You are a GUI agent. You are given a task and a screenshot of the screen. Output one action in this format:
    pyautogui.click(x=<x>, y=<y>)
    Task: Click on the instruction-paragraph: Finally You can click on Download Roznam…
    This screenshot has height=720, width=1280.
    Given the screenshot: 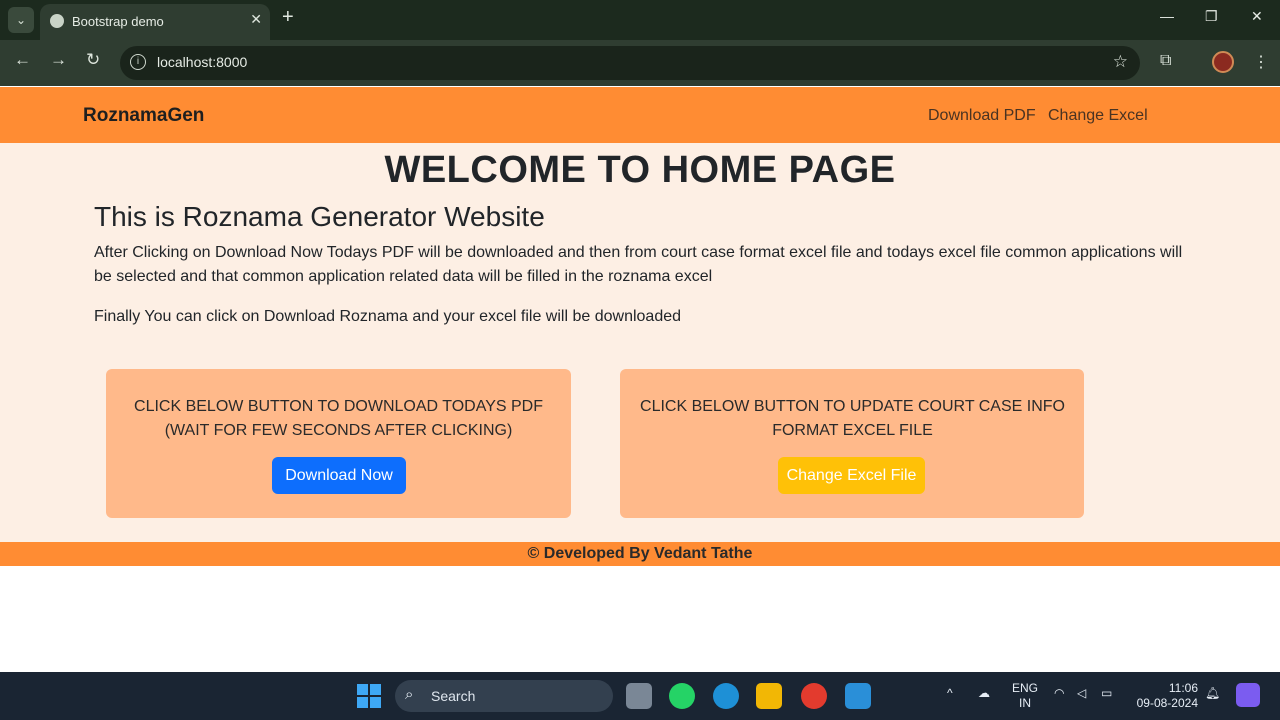 What is the action you would take?
    pyautogui.click(x=388, y=316)
    